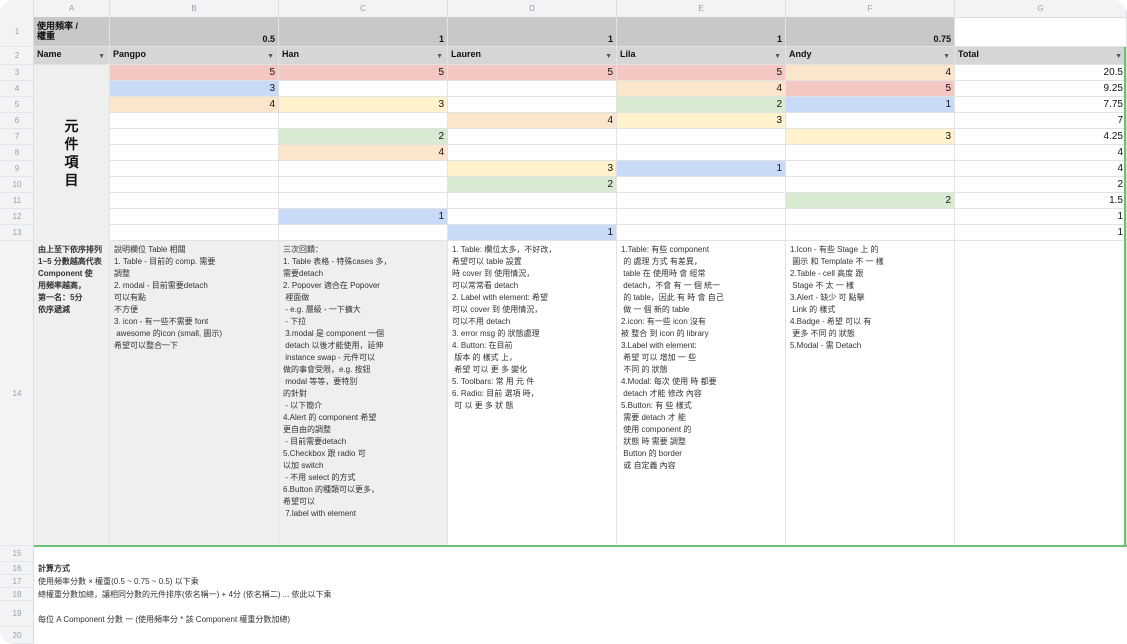  Describe the element at coordinates (17, 594) in the screenshot. I see `row-number: 18` at that location.